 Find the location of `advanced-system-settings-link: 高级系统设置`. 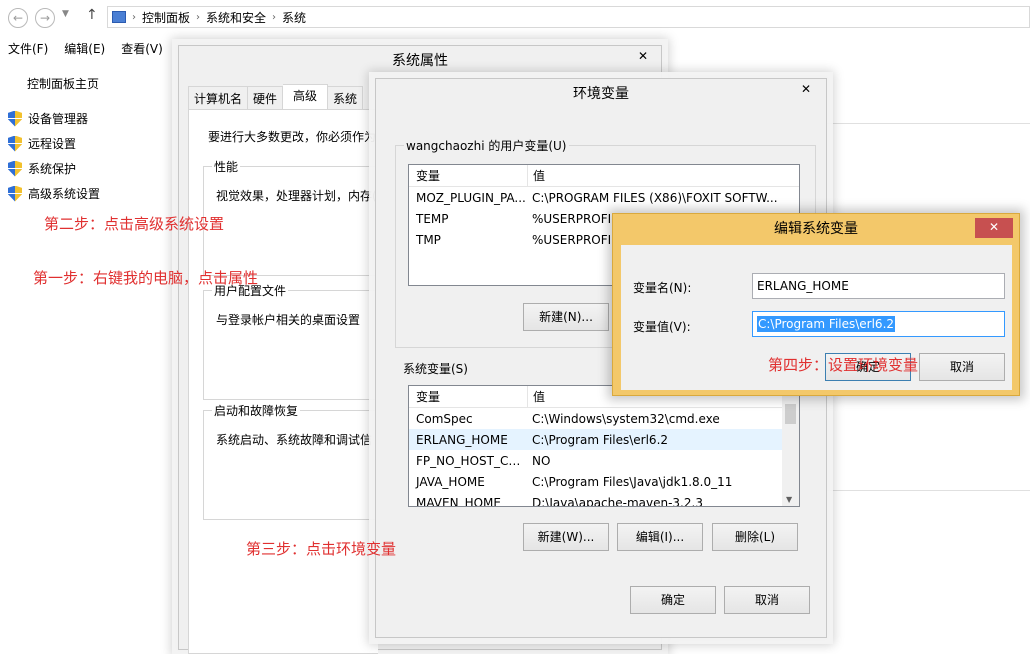

advanced-system-settings-link: 高级系统设置 is located at coordinates (54, 193).